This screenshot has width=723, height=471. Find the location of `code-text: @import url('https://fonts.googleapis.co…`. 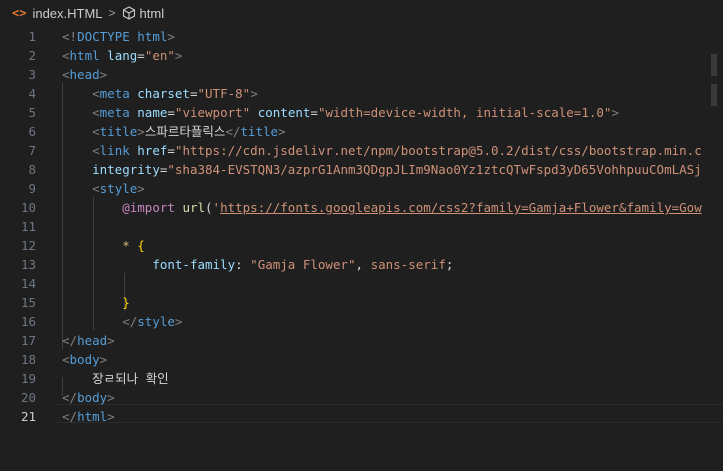

code-text: @import url('https://fonts.googleapis.co… is located at coordinates (382, 207).